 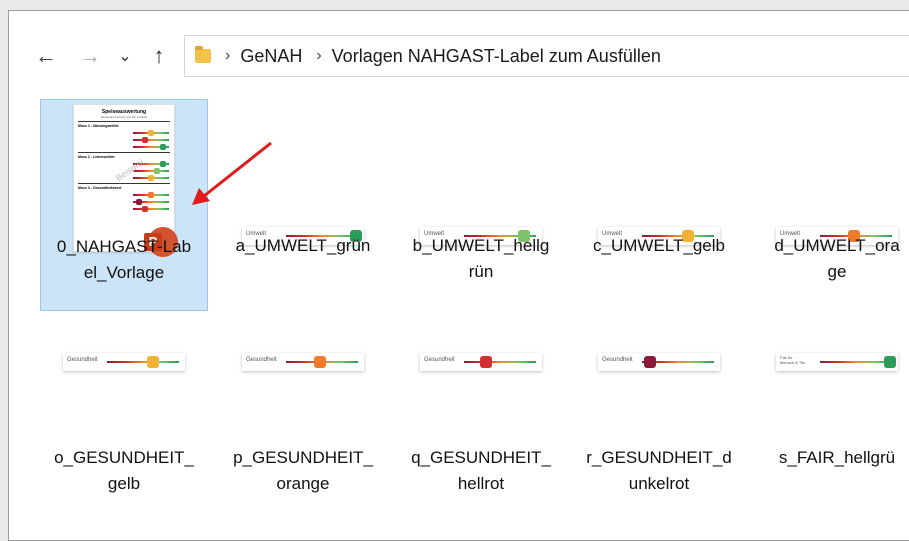 What do you see at coordinates (232, 173) in the screenshot?
I see `red-arrow-annotation` at bounding box center [232, 173].